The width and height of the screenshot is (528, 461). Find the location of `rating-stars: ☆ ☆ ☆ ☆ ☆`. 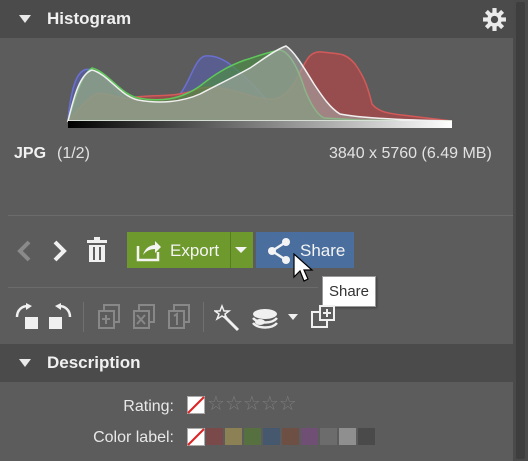

rating-stars: ☆ ☆ ☆ ☆ ☆ is located at coordinates (252, 404).